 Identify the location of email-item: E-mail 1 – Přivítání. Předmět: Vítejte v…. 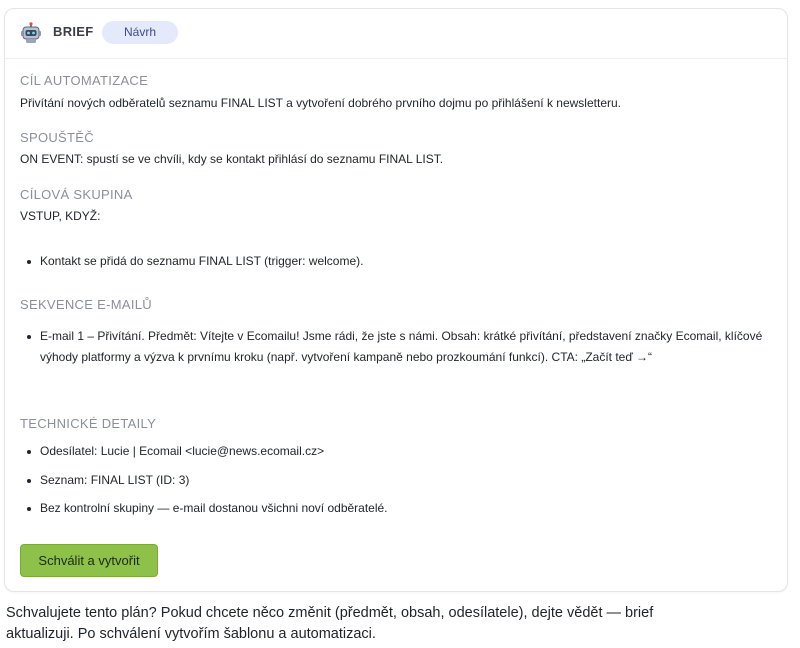
(401, 346).